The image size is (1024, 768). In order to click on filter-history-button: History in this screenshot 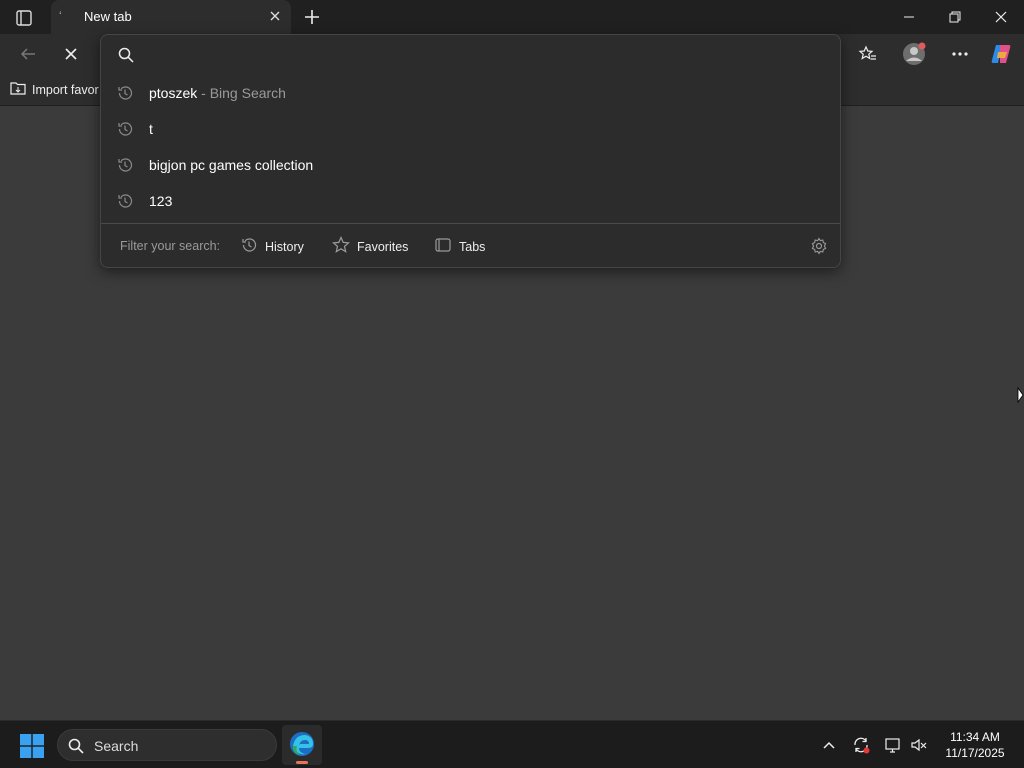, I will do `click(272, 246)`.